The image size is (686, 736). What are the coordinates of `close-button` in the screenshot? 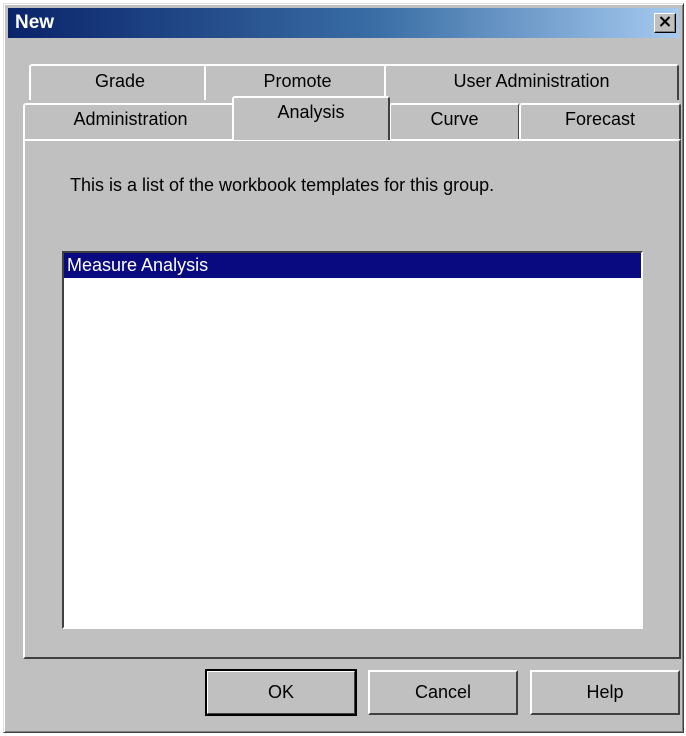 It's located at (665, 23).